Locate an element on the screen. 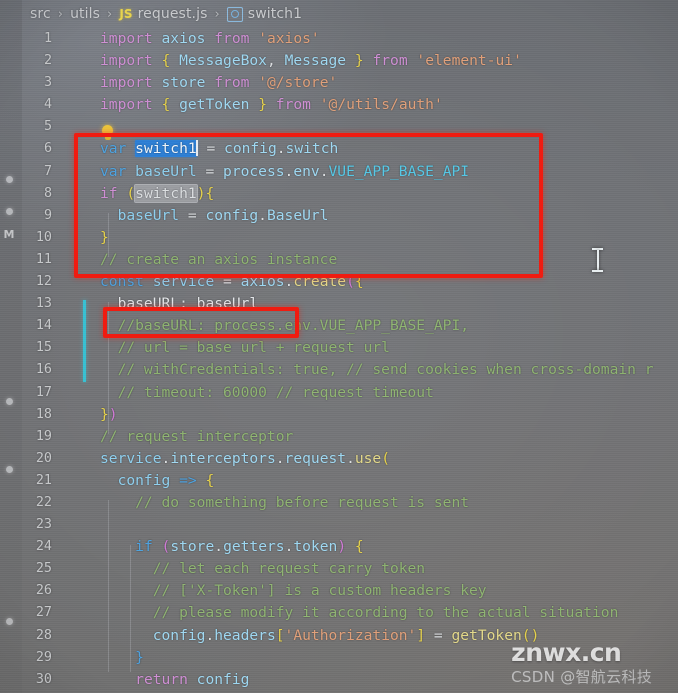  code-line-content: baseURL: baseUrl is located at coordinates (389, 304).